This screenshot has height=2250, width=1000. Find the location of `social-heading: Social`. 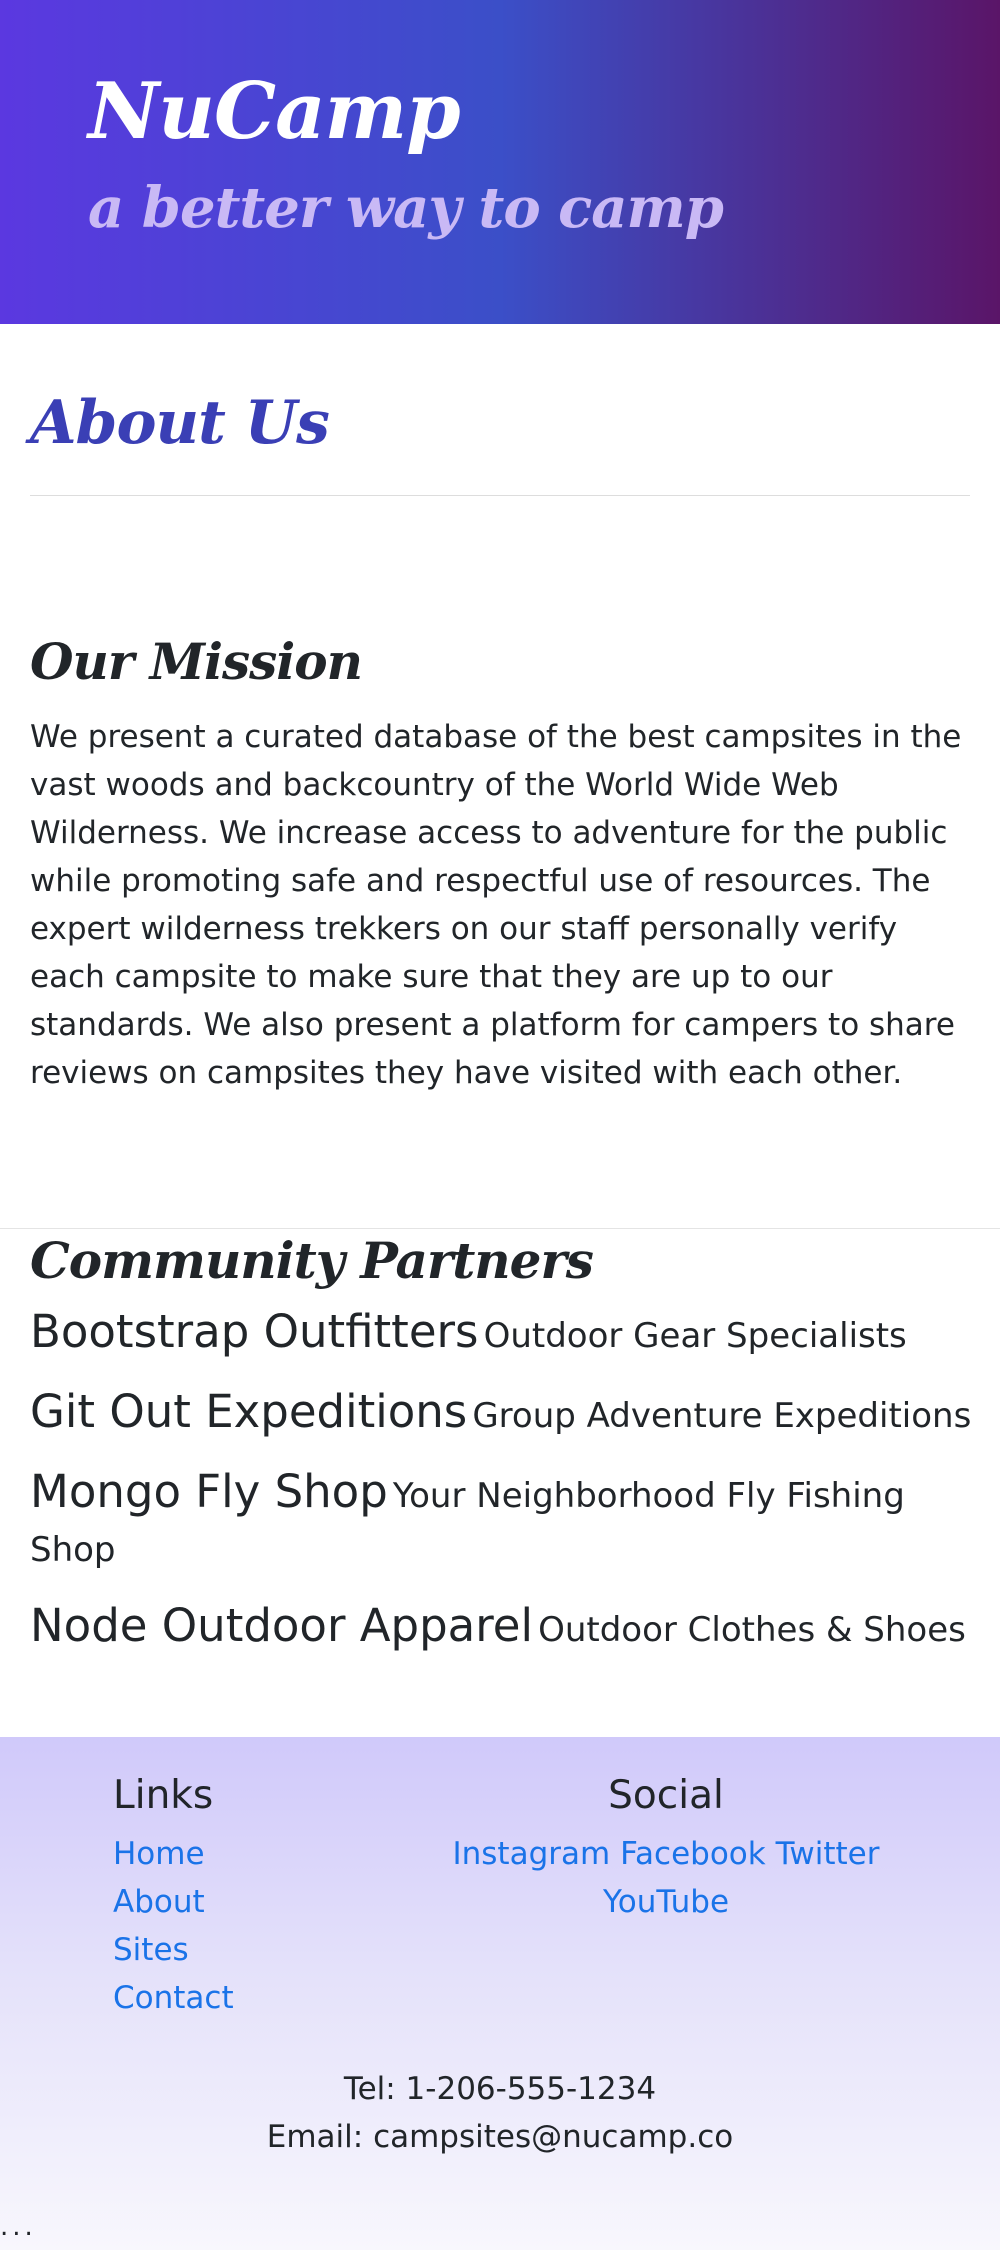

social-heading: Social is located at coordinates (666, 1795).